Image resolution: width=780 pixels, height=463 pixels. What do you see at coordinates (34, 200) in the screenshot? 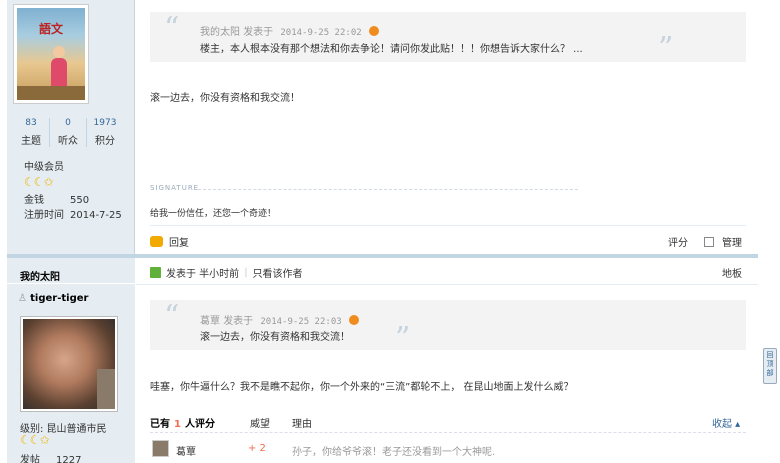
I see `coin-label: 金钱` at bounding box center [34, 200].